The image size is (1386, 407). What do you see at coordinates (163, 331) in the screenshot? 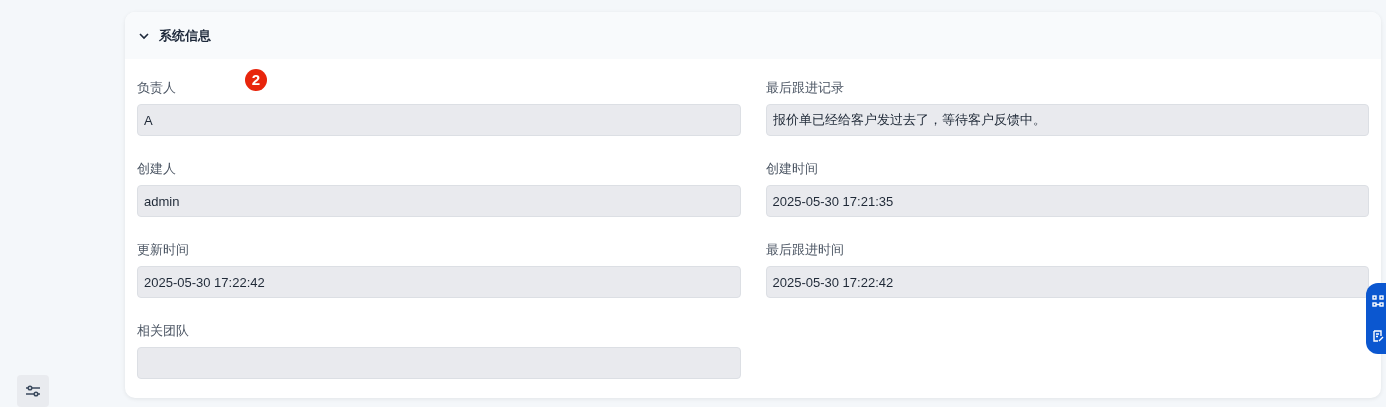
I see `field-label: 相关团队` at bounding box center [163, 331].